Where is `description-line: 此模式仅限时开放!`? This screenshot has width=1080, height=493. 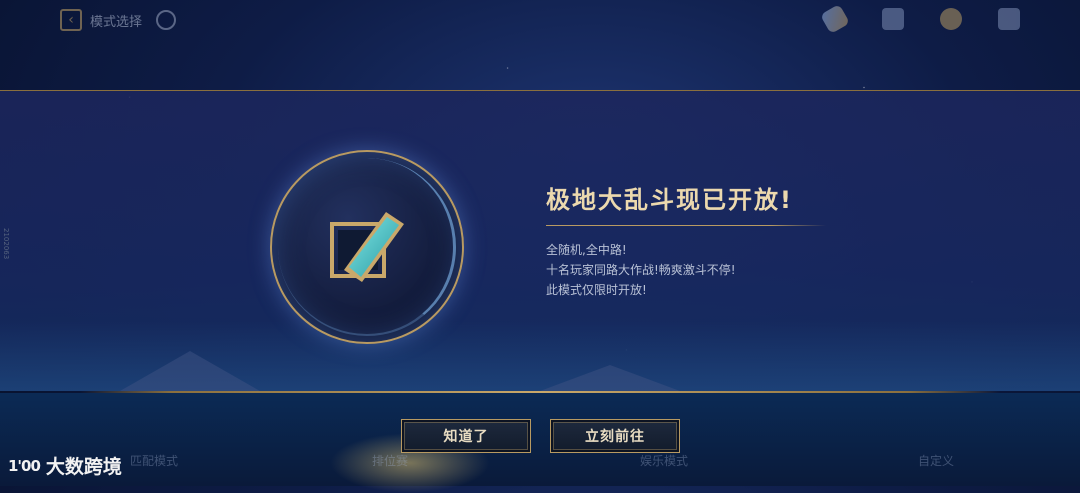
description-line: 此模式仅限时开放! is located at coordinates (596, 290).